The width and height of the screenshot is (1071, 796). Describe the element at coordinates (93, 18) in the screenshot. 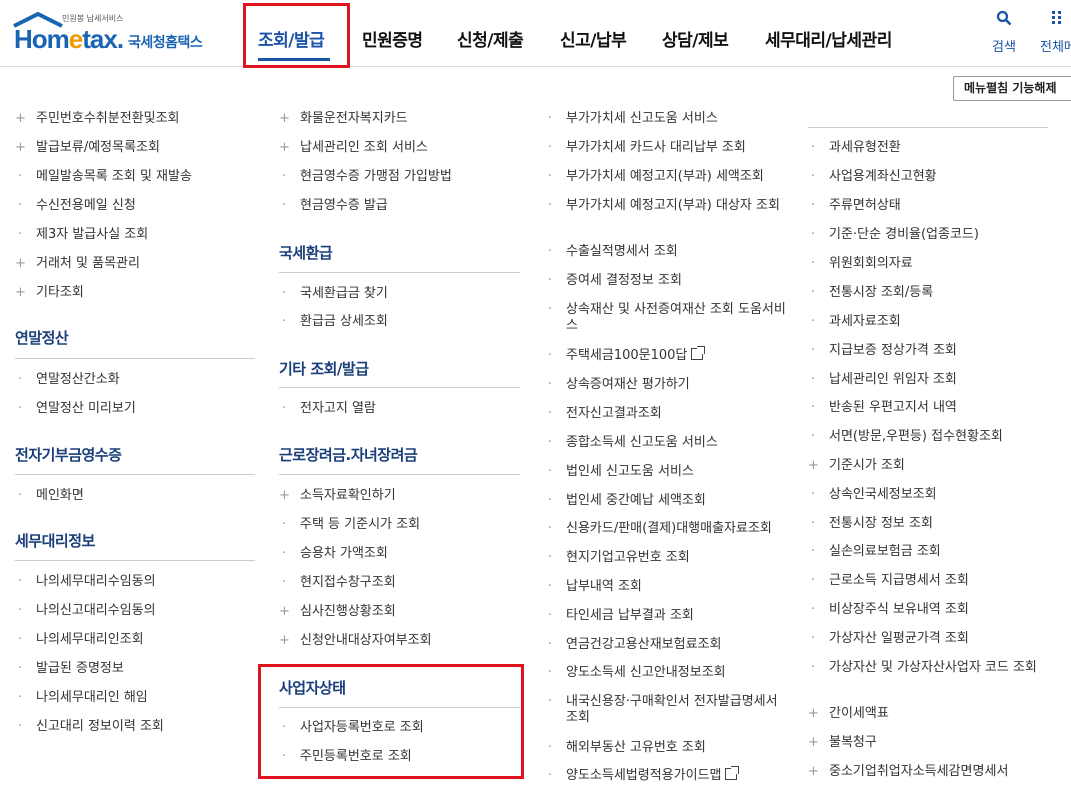

I see `logo-subtitle: 민원봉 납세서비스` at that location.